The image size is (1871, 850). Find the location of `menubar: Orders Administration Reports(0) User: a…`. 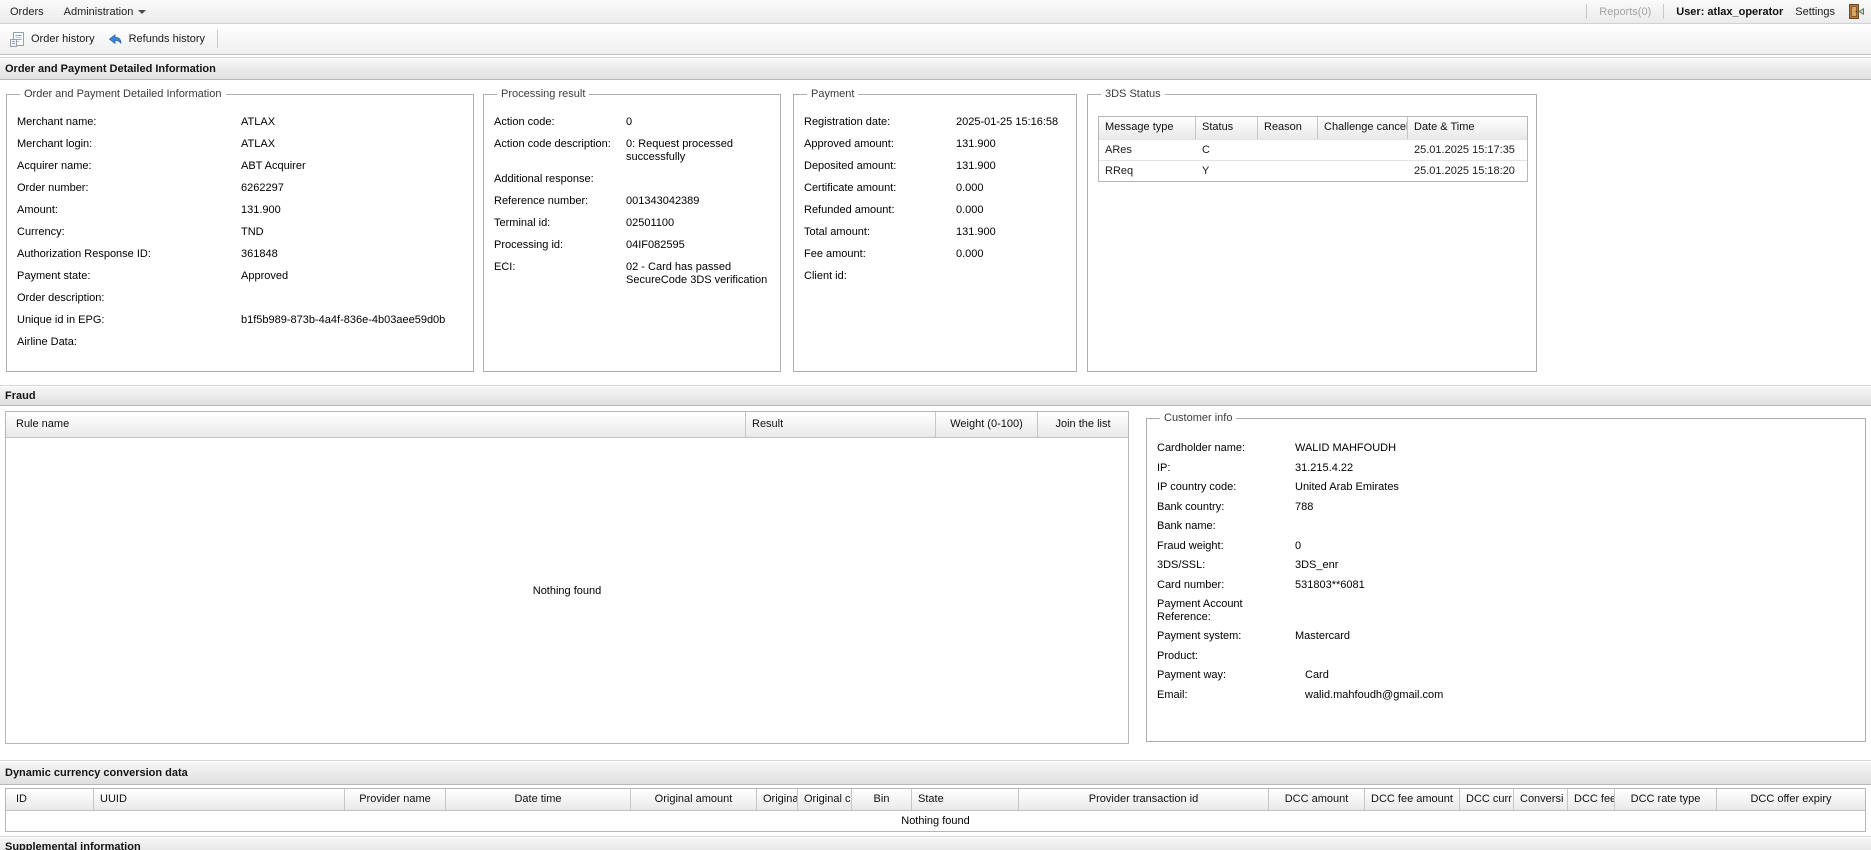

menubar: Orders Administration Reports(0) User: a… is located at coordinates (935, 12).